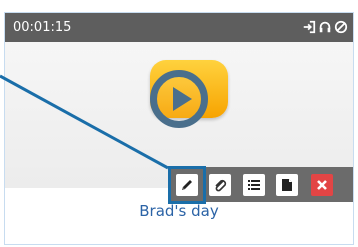 Image resolution: width=358 pixels, height=247 pixels. I want to click on paperclip-icon, so click(221, 185).